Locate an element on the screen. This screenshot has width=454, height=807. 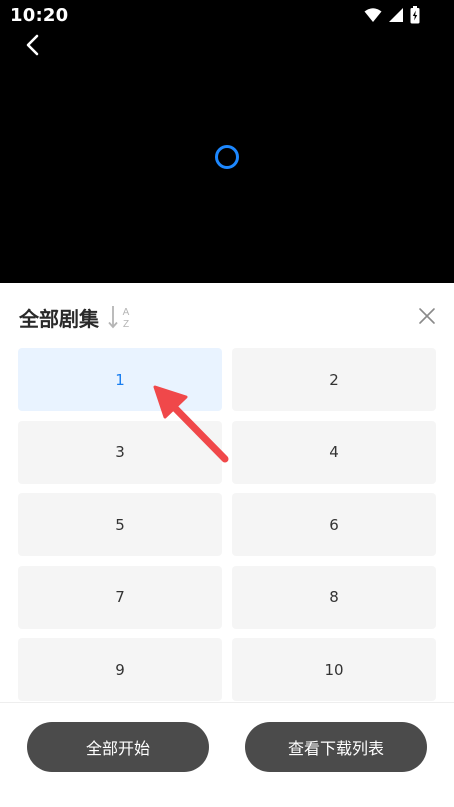
episode-tile-1: 1 is located at coordinates (120, 379).